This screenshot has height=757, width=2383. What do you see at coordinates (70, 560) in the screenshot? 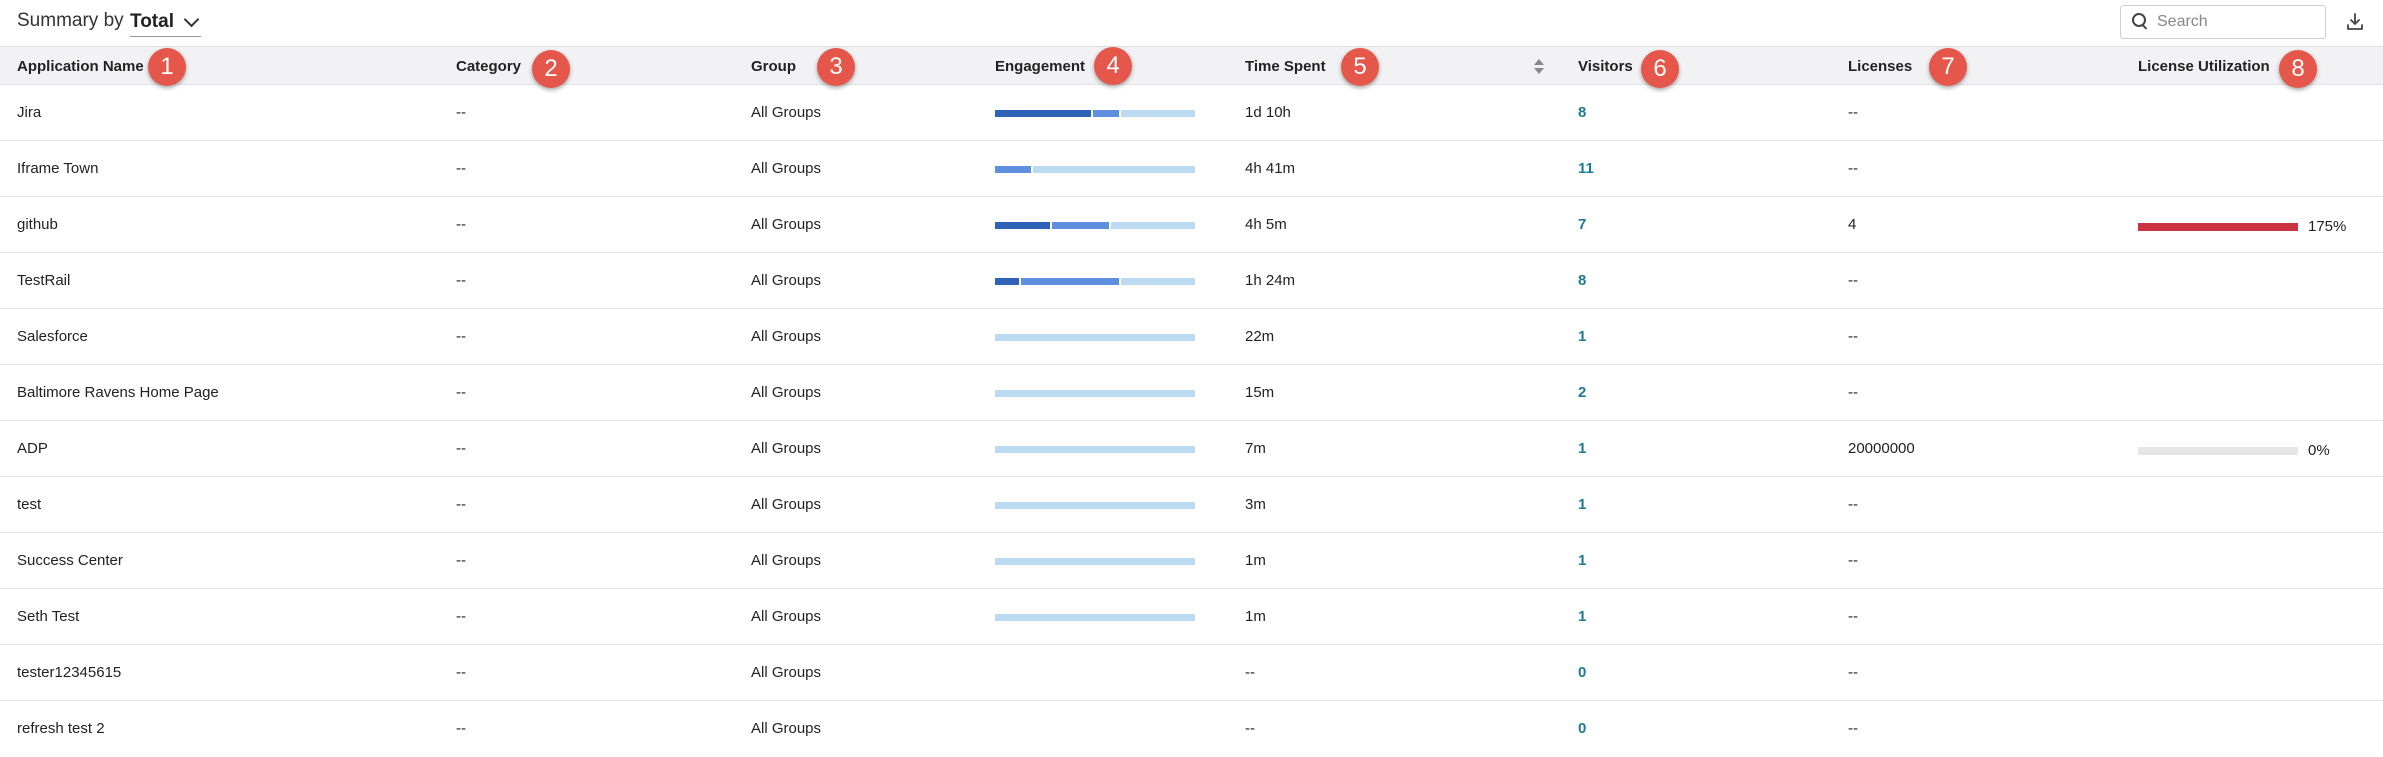
I see `application-name-cell: Success Center` at bounding box center [70, 560].